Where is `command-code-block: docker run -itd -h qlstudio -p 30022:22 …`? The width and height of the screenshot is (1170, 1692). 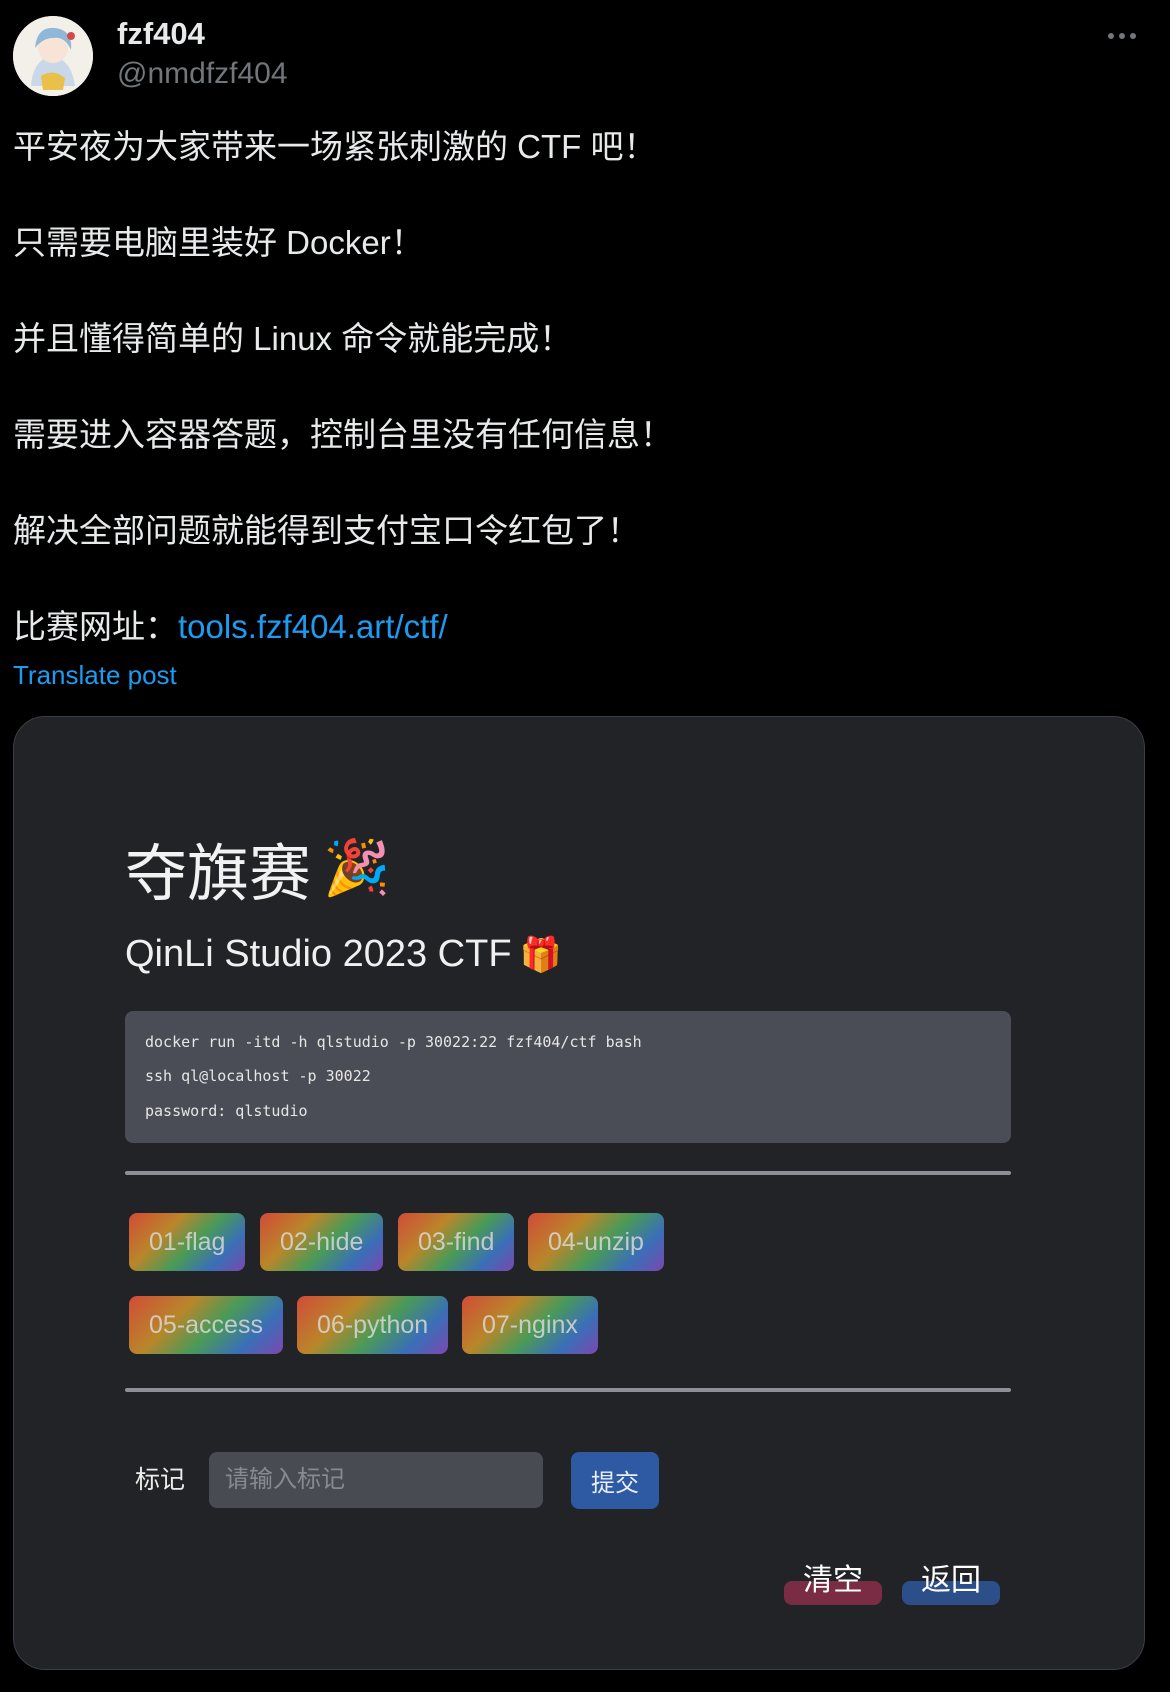
command-code-block: docker run -itd -h qlstudio -p 30022:22 … is located at coordinates (568, 1077).